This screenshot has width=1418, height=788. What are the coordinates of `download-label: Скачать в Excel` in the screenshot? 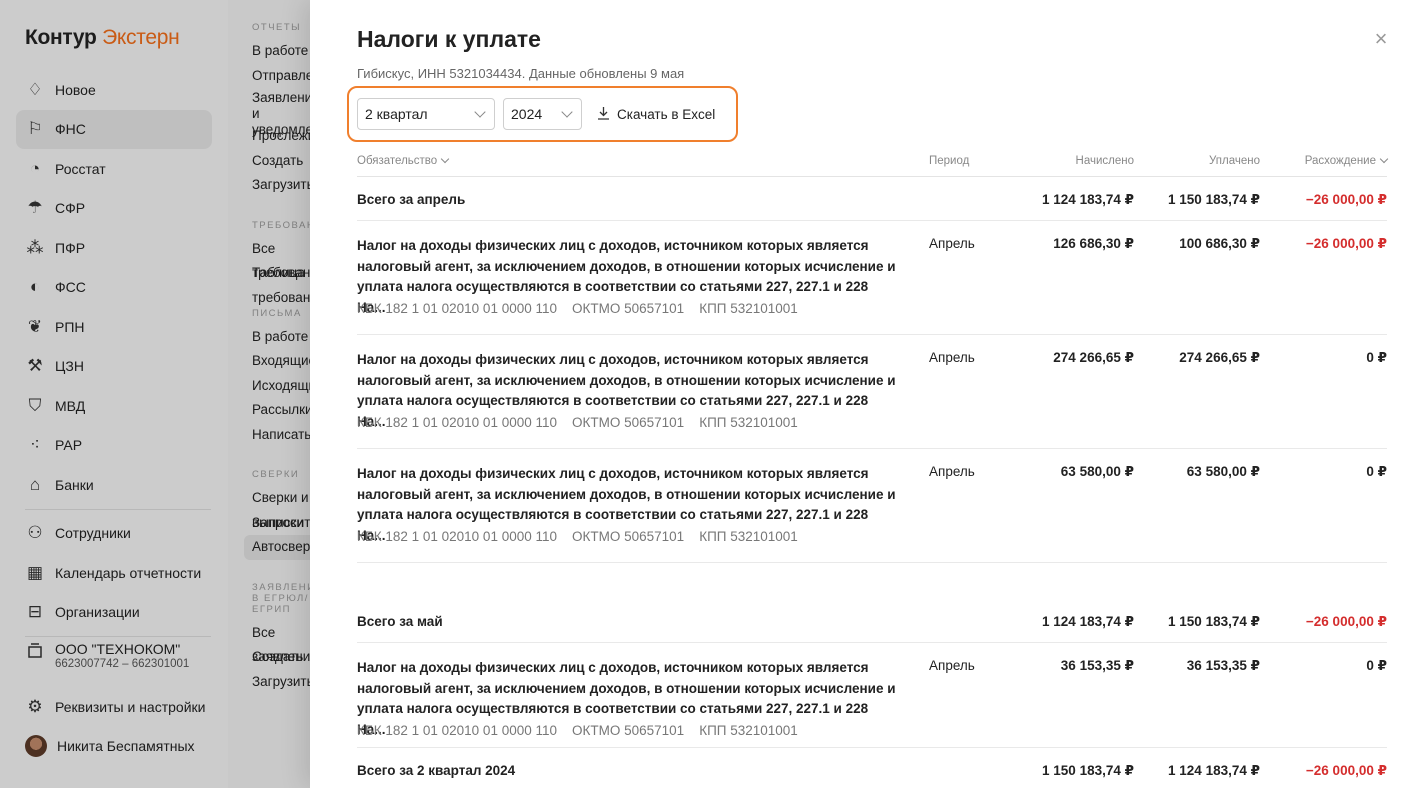 It's located at (666, 114).